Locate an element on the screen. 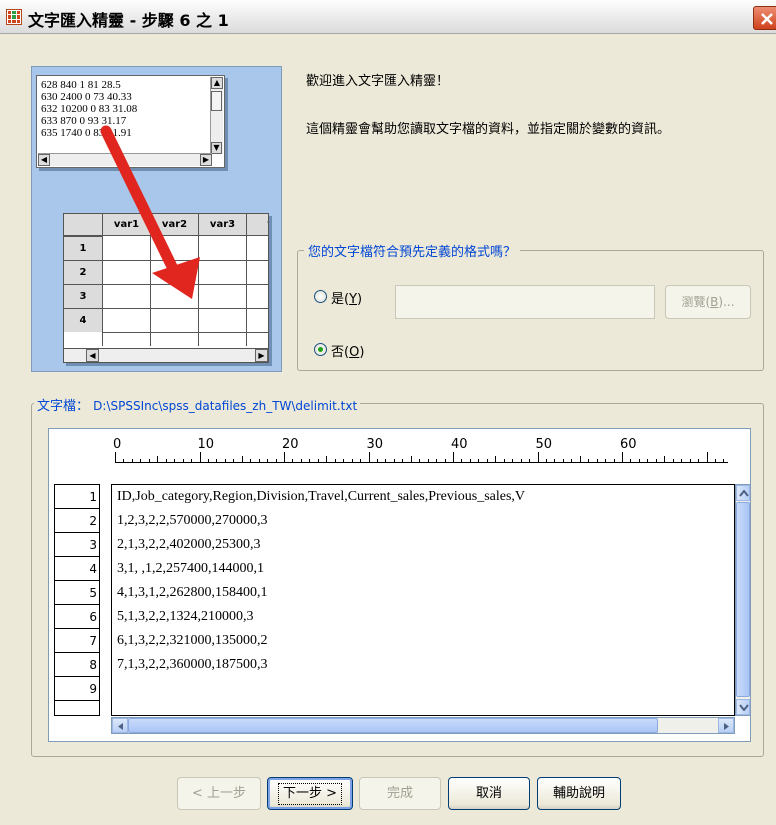 The height and width of the screenshot is (825, 776). vertical-scrollbar is located at coordinates (743, 600).